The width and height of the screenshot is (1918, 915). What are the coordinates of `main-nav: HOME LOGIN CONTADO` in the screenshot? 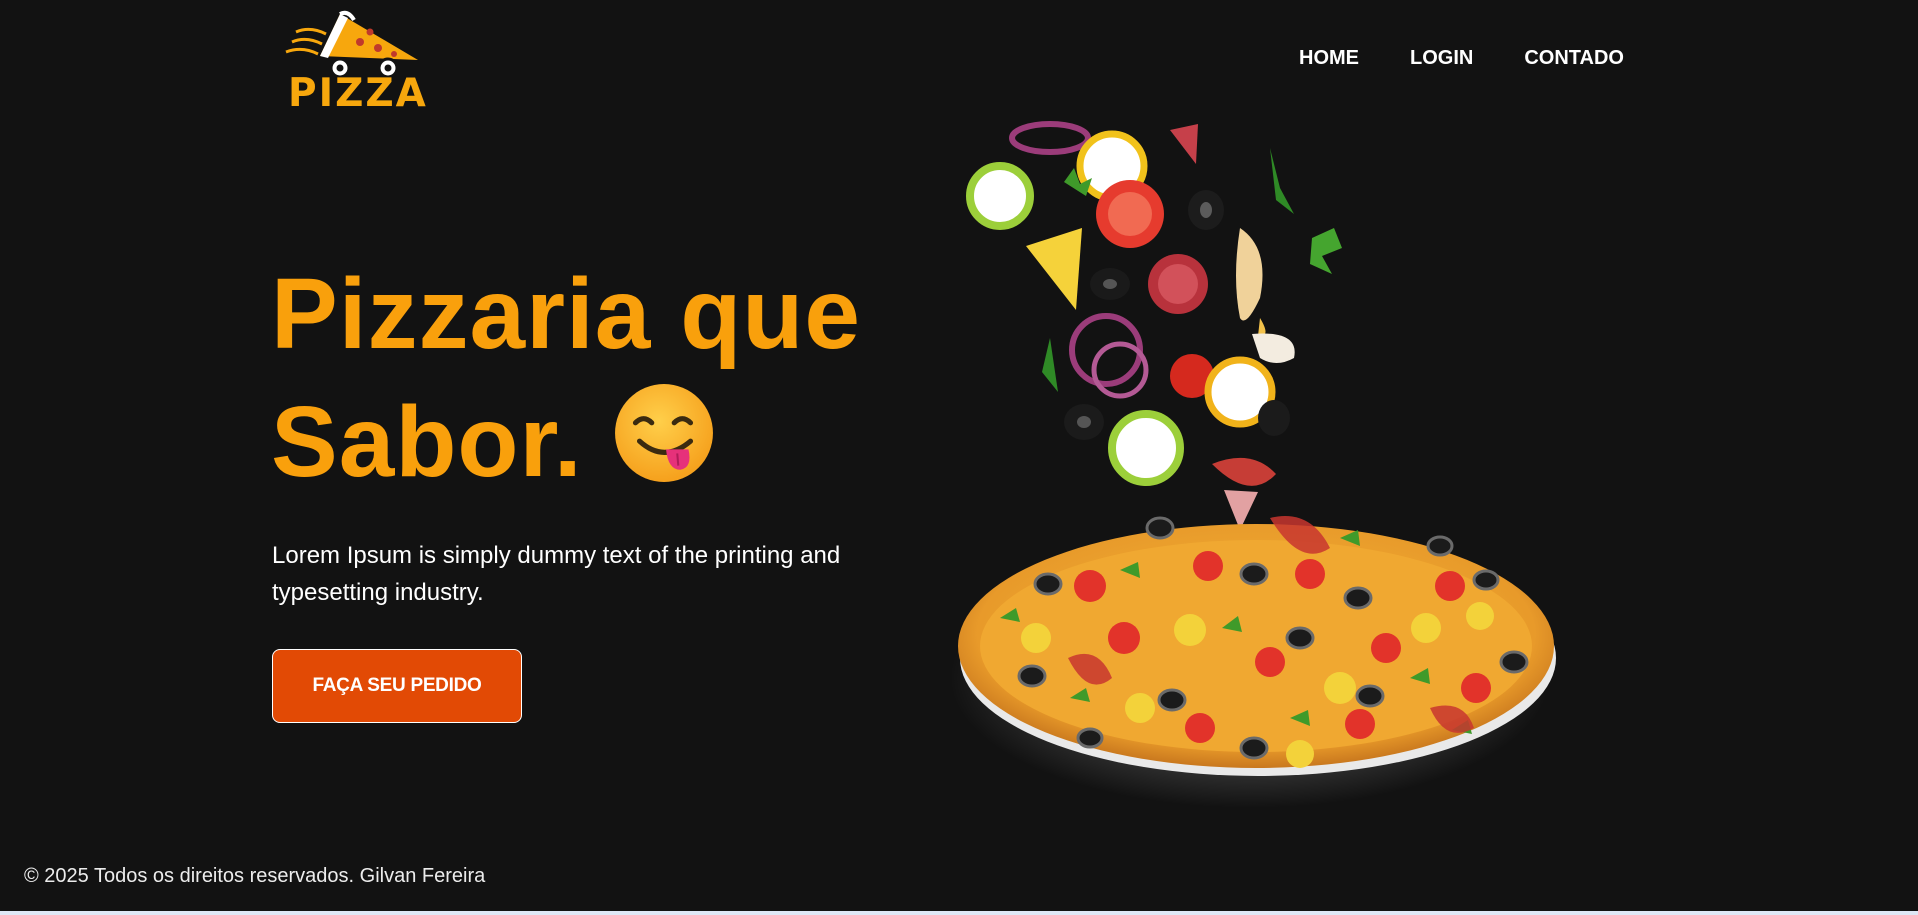 It's located at (1461, 58).